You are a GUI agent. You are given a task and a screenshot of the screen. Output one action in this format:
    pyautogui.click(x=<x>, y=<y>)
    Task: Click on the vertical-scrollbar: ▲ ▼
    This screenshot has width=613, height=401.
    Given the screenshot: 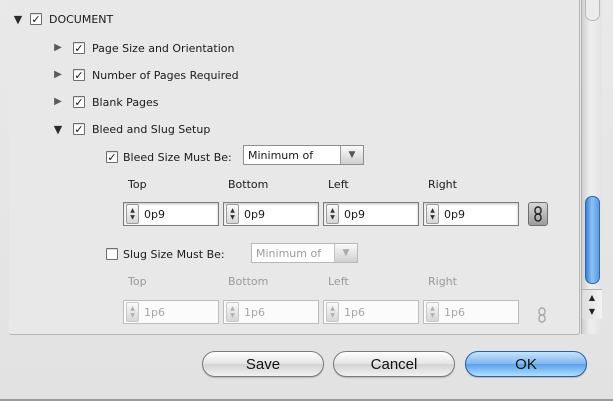 What is the action you would take?
    pyautogui.click(x=591, y=167)
    